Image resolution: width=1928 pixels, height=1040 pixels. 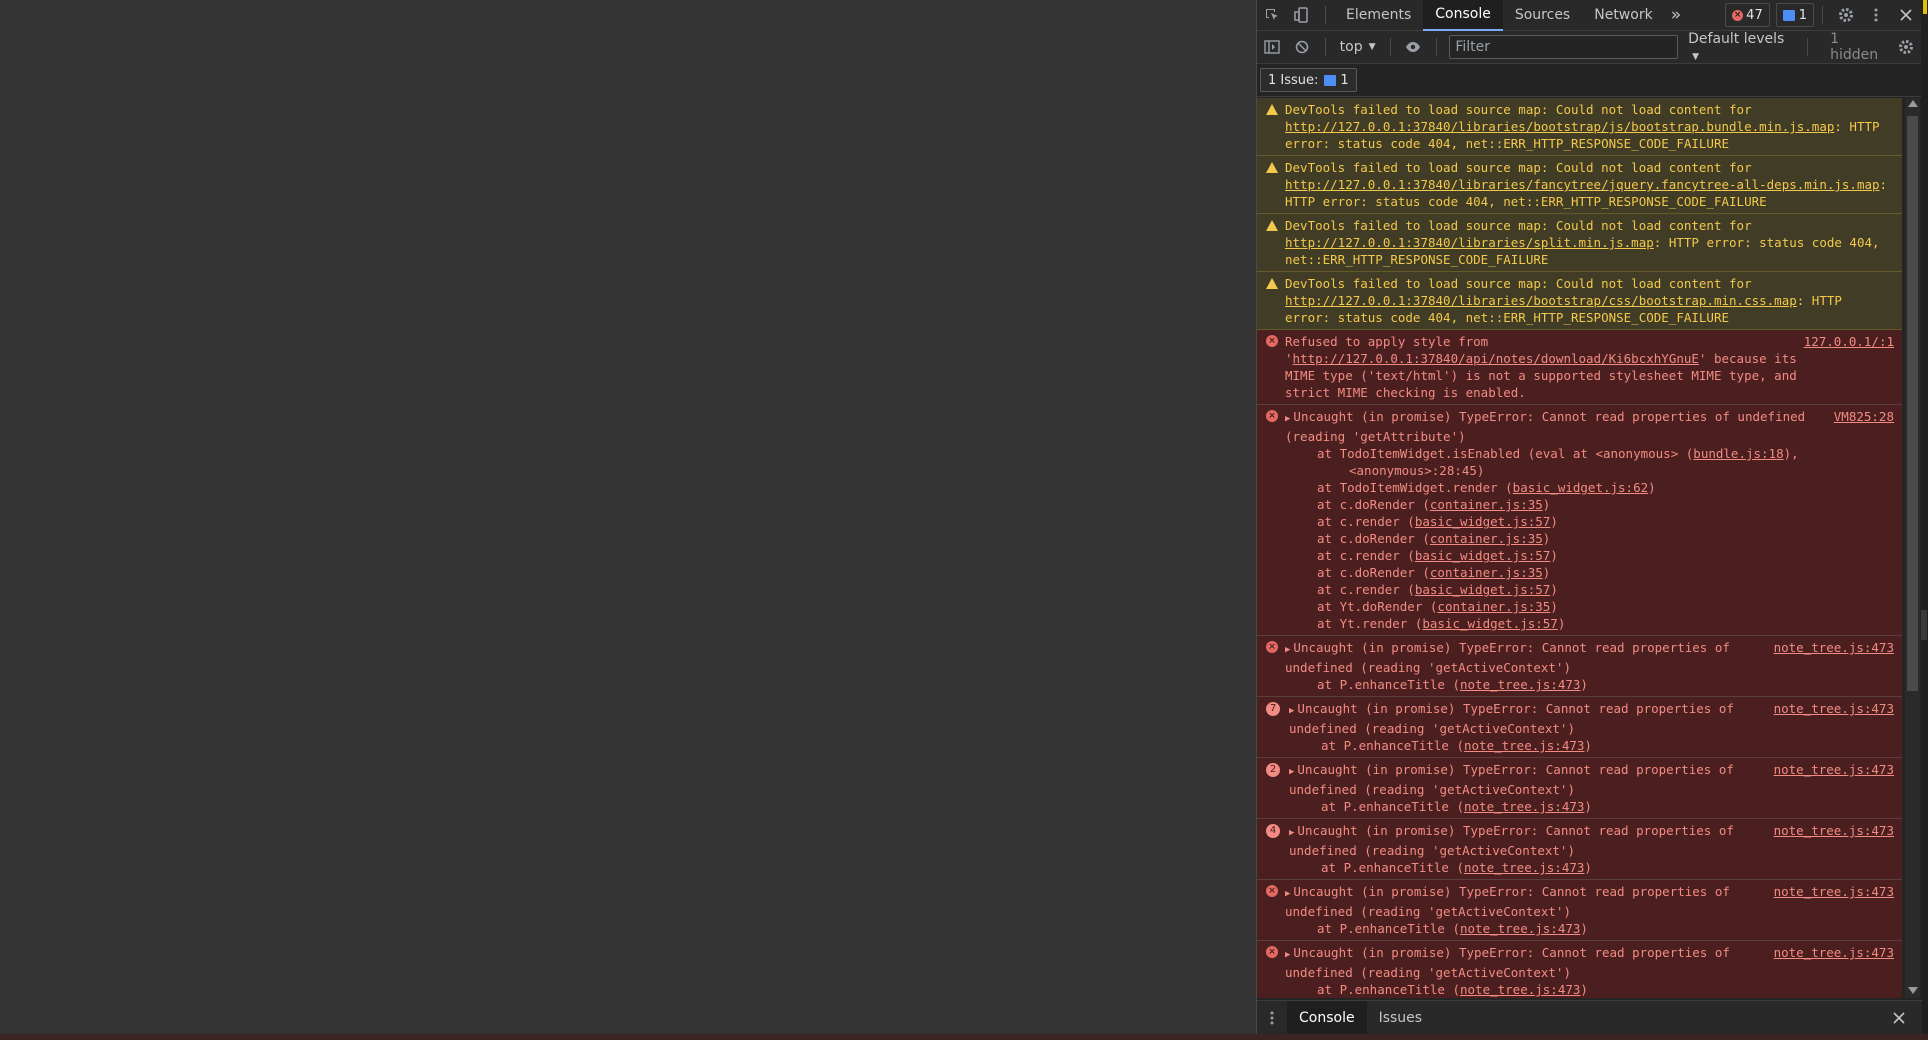 What do you see at coordinates (1623, 15) in the screenshot?
I see `tab-network: Network` at bounding box center [1623, 15].